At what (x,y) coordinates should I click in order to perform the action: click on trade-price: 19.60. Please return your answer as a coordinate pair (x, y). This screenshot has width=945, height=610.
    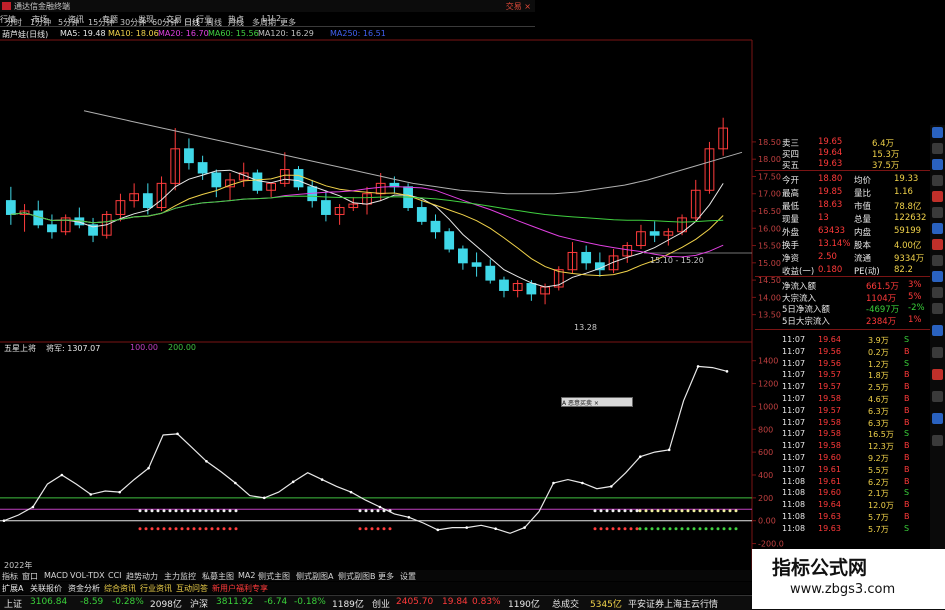
    Looking at the image, I should click on (829, 493).